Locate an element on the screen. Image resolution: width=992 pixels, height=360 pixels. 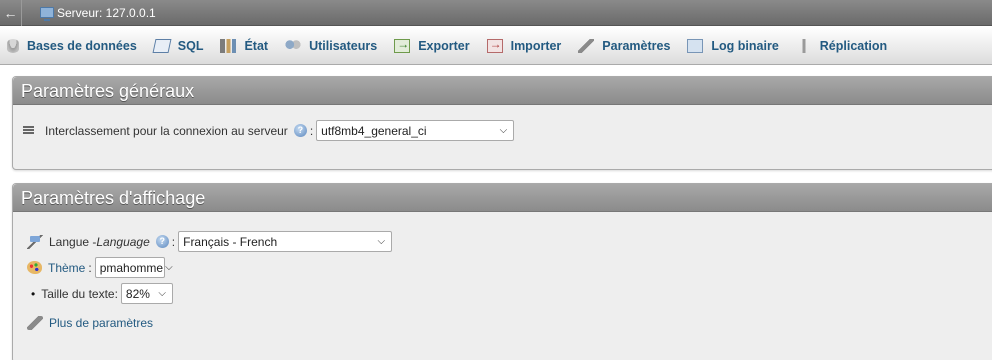
tab-label: État is located at coordinates (256, 45).